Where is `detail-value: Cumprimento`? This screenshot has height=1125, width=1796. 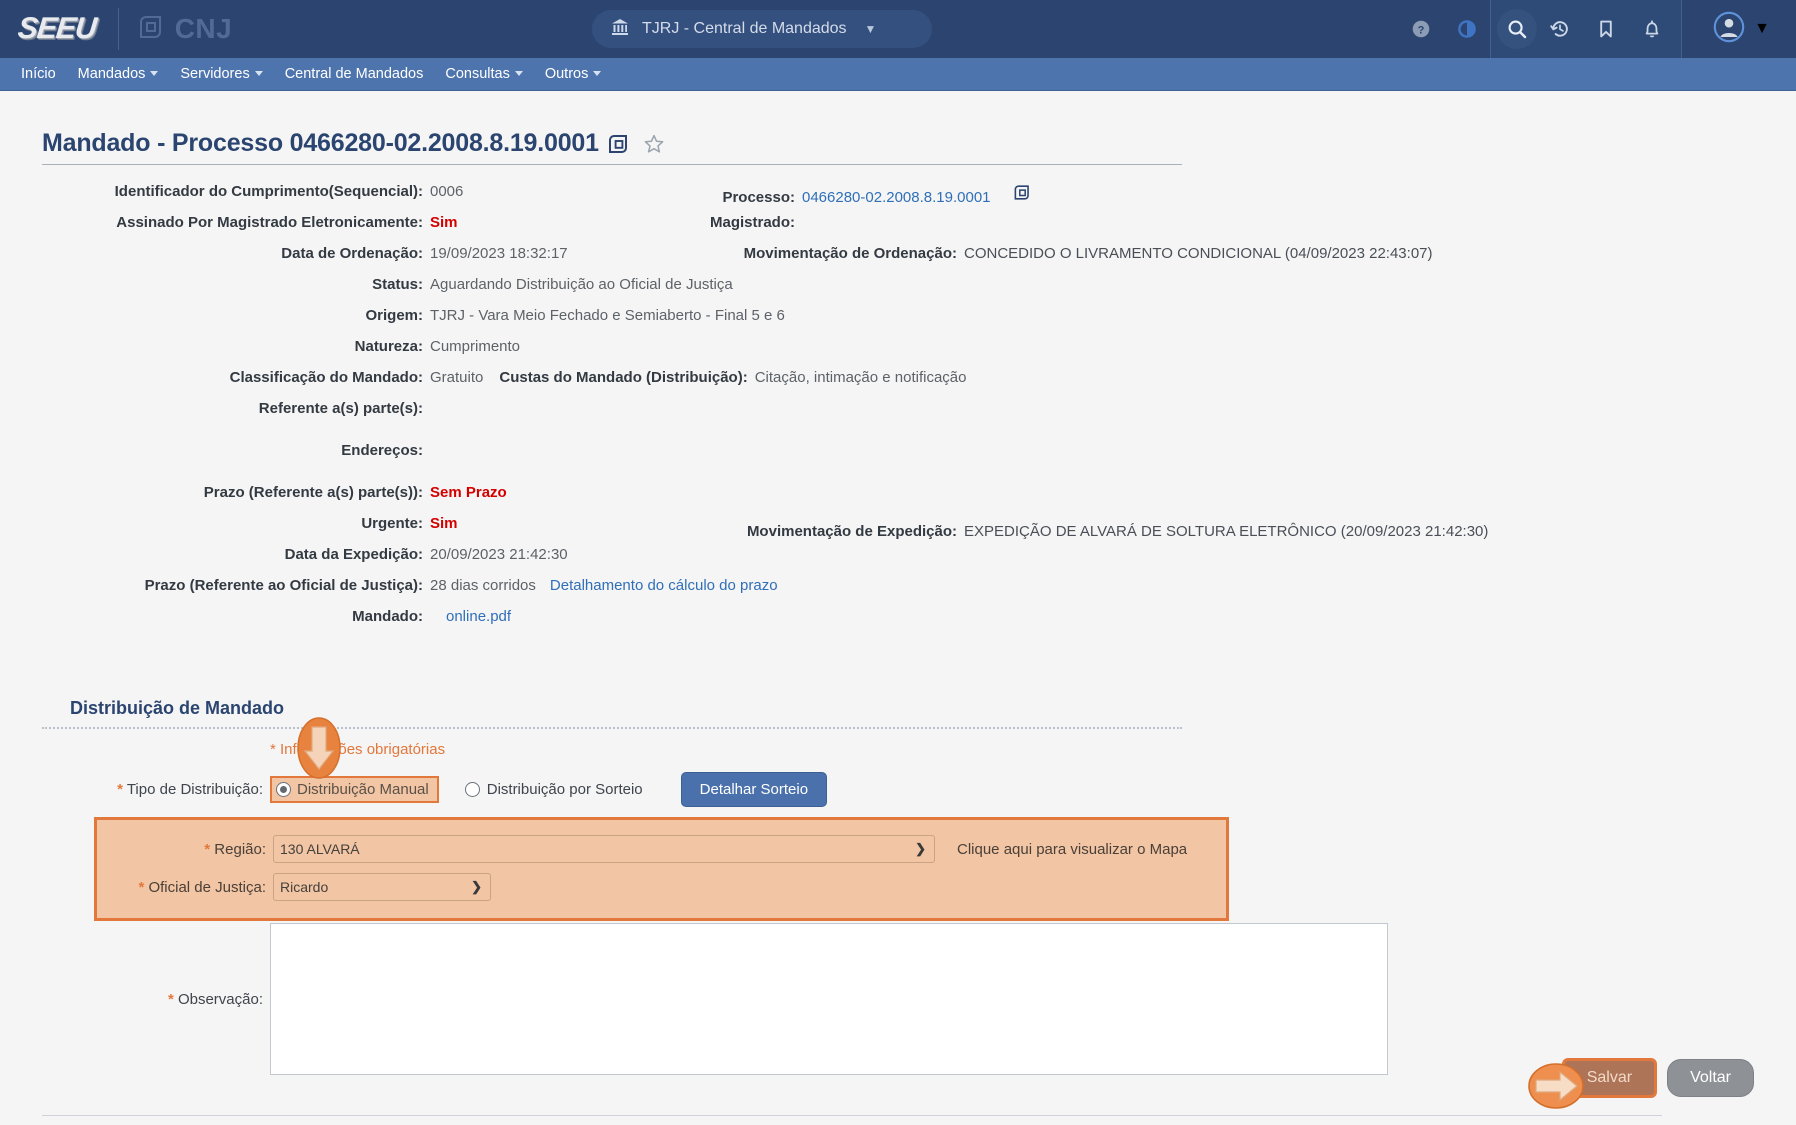 detail-value: Cumprimento is located at coordinates (475, 346).